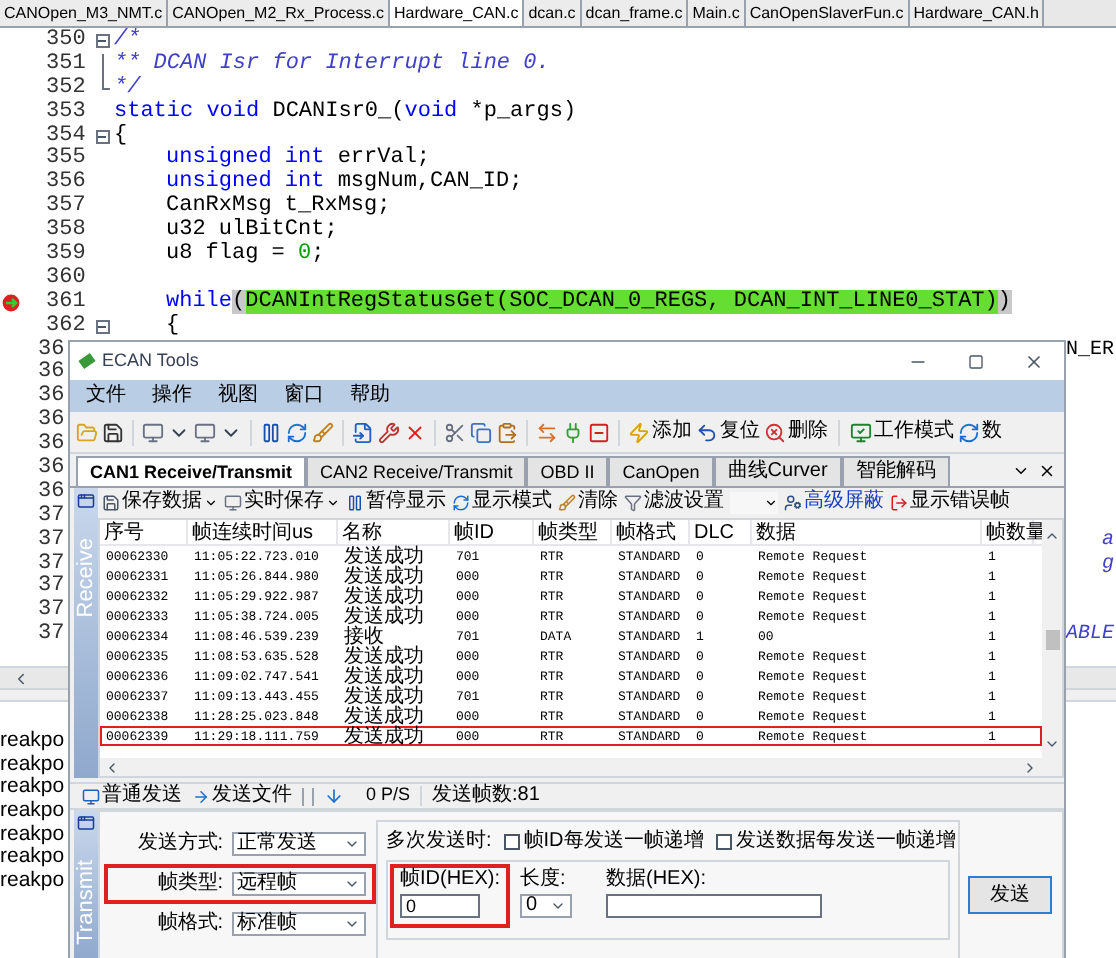 The image size is (1116, 958). I want to click on save-data-button: 保存数据, so click(160, 502).